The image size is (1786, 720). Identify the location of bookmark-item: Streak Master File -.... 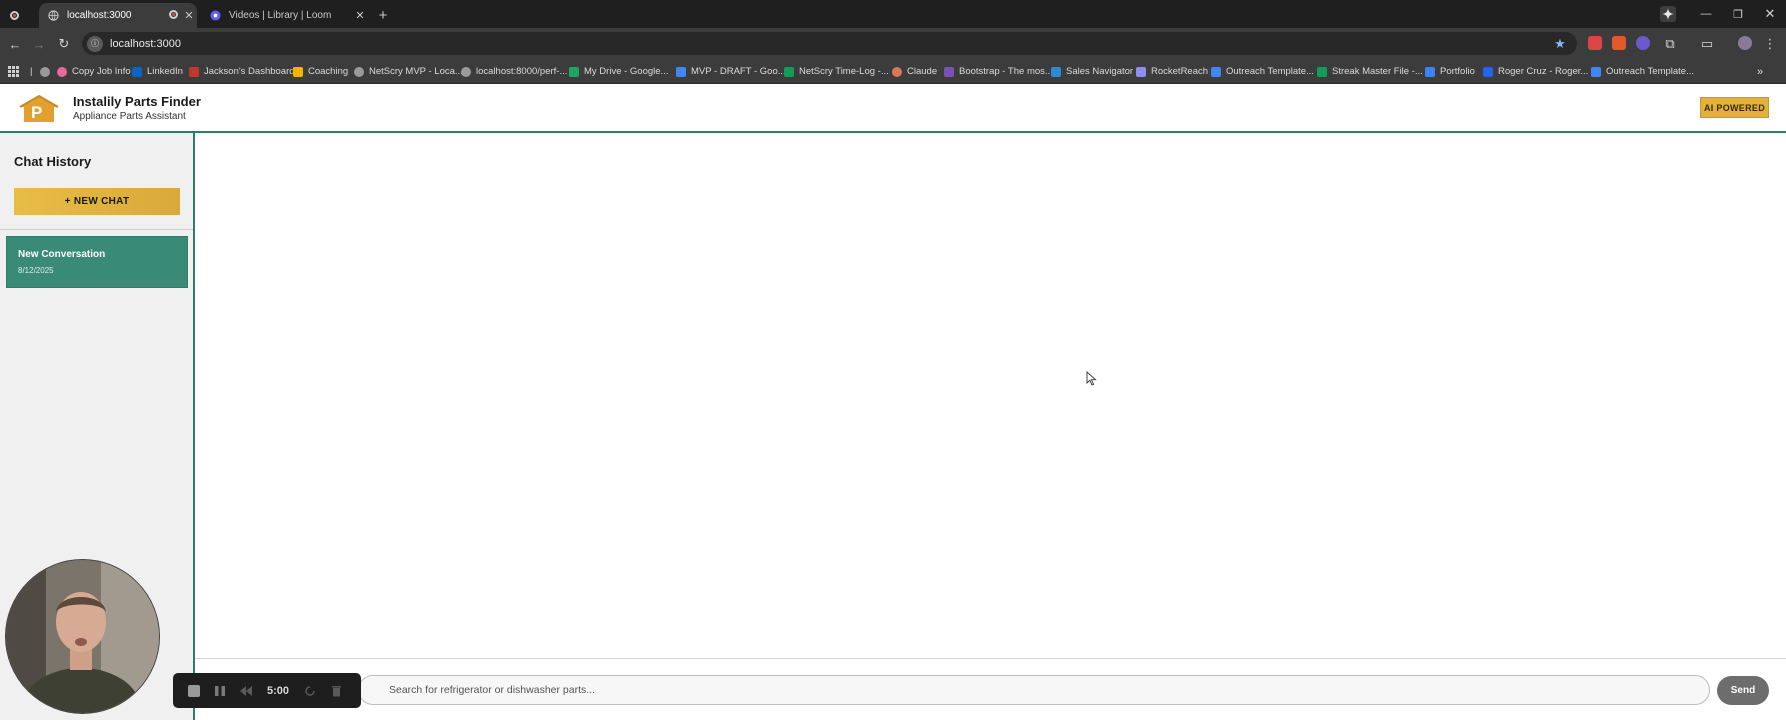
(1370, 71).